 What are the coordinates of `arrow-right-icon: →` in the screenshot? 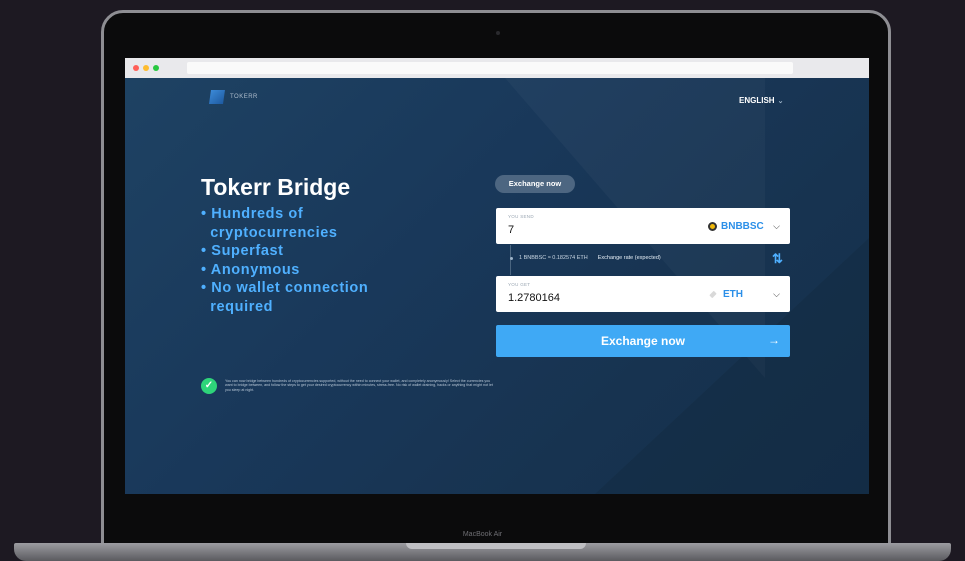 It's located at (774, 340).